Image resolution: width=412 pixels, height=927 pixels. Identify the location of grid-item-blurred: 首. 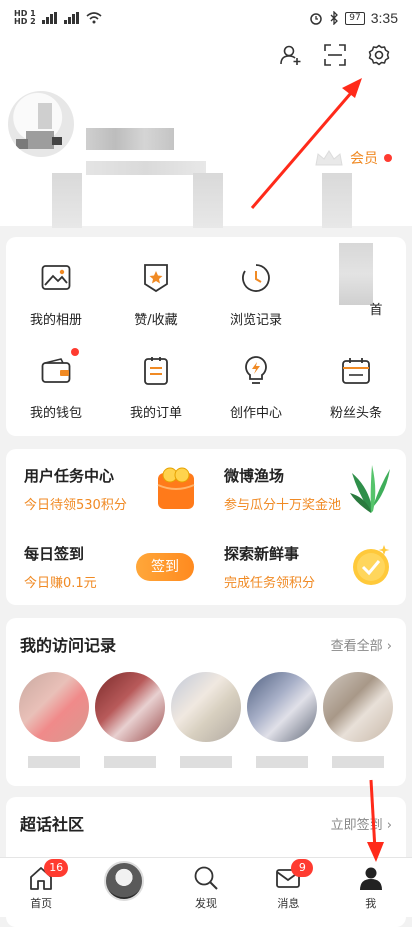
(356, 293).